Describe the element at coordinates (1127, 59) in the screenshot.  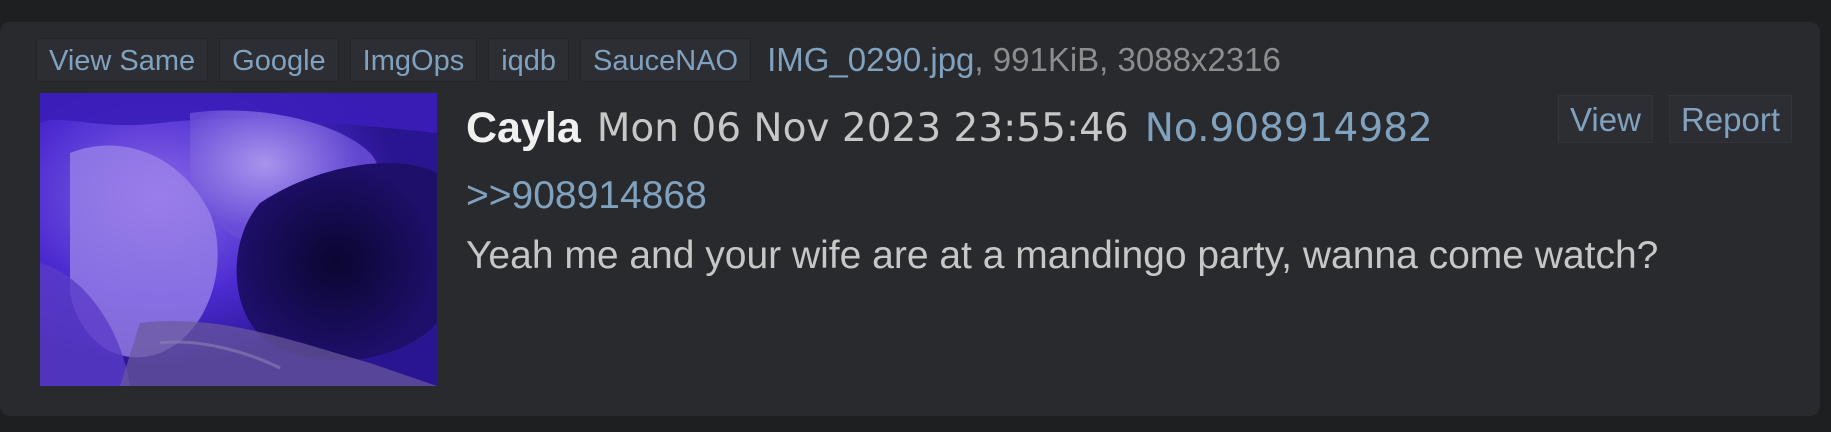
I see `file-meta: , 991KiB, 3088x2316` at that location.